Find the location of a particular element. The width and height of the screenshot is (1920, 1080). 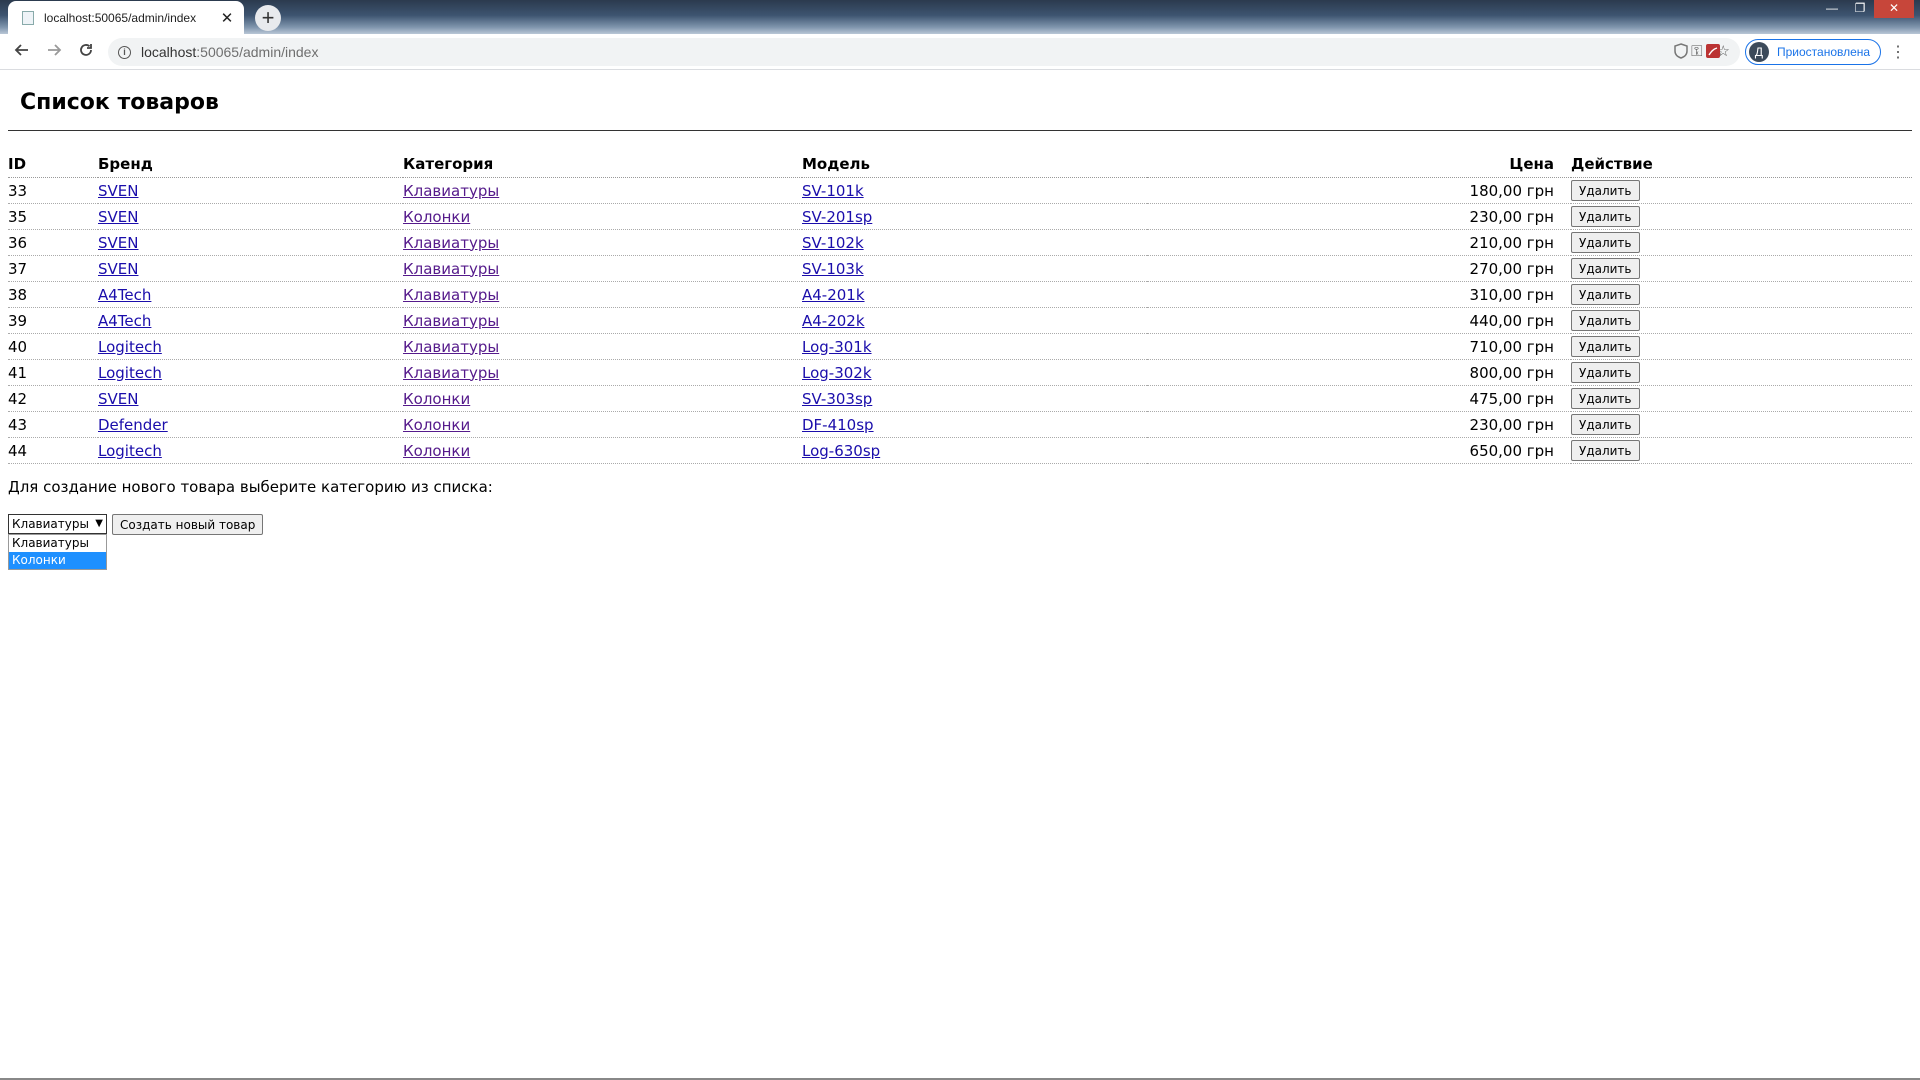

cell-id: 42 is located at coordinates (53, 398).